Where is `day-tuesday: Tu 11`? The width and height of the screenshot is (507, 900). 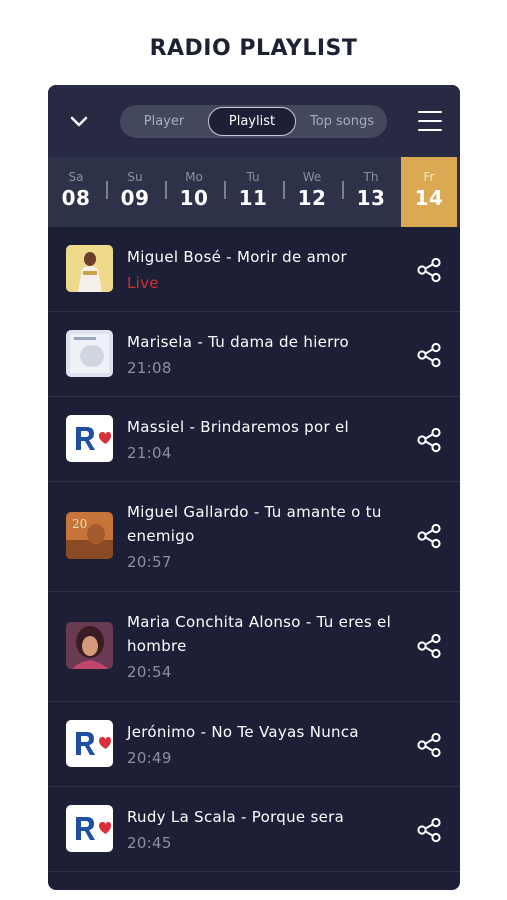
day-tuesday: Tu 11 is located at coordinates (253, 192).